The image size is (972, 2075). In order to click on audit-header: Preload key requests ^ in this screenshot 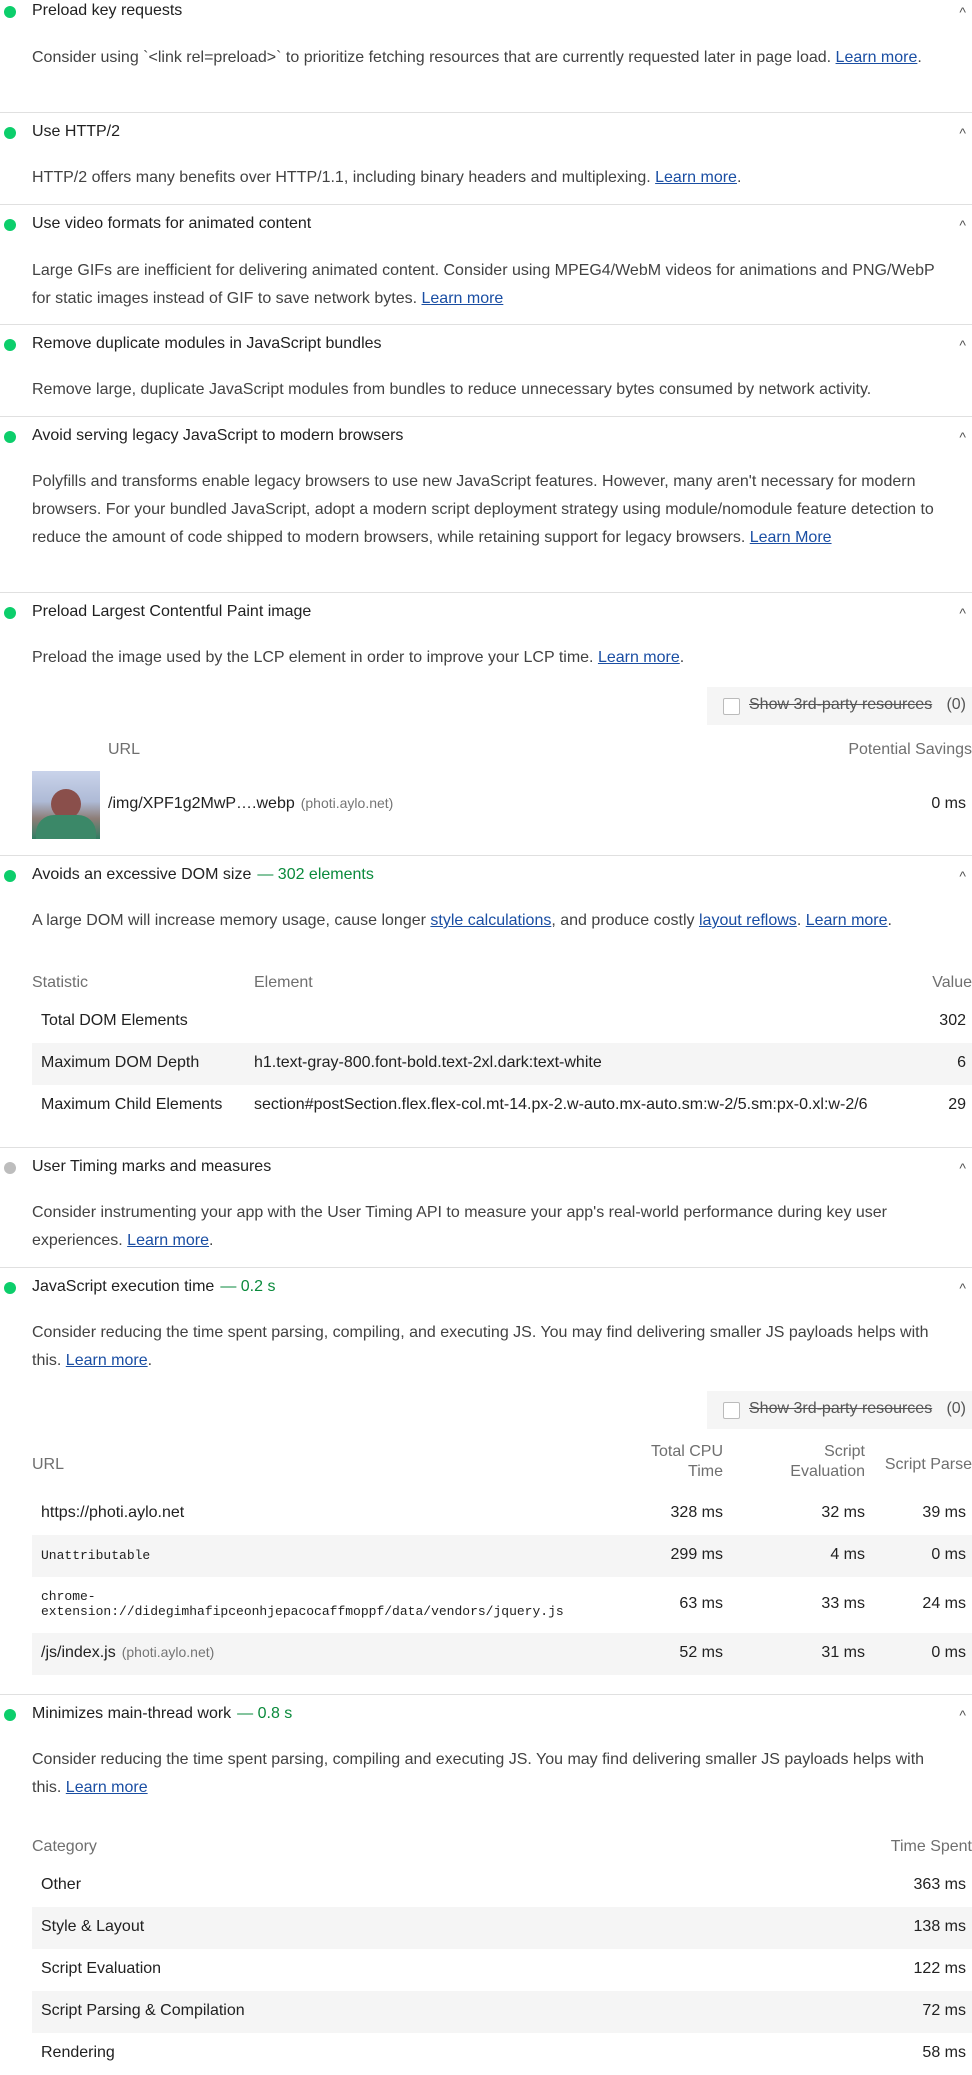, I will do `click(486, 14)`.